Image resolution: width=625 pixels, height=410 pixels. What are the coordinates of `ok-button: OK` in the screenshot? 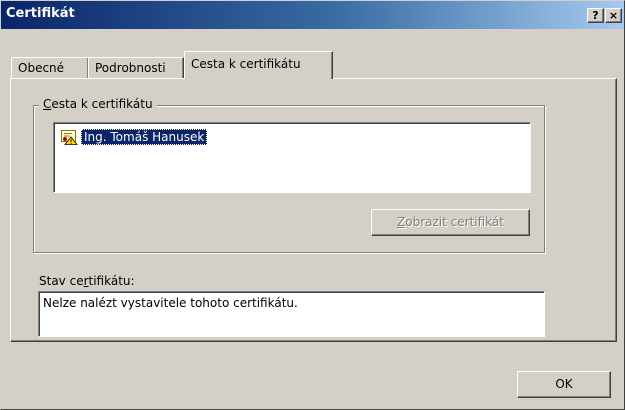 It's located at (564, 384).